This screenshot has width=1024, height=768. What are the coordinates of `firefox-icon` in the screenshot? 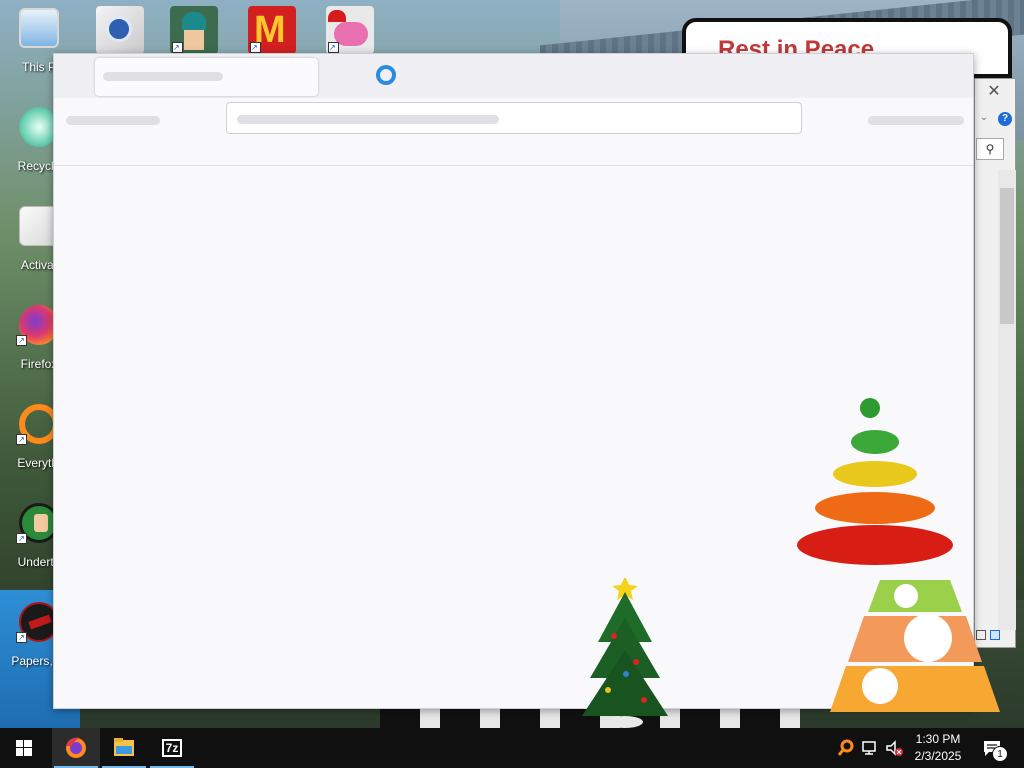 It's located at (76, 747).